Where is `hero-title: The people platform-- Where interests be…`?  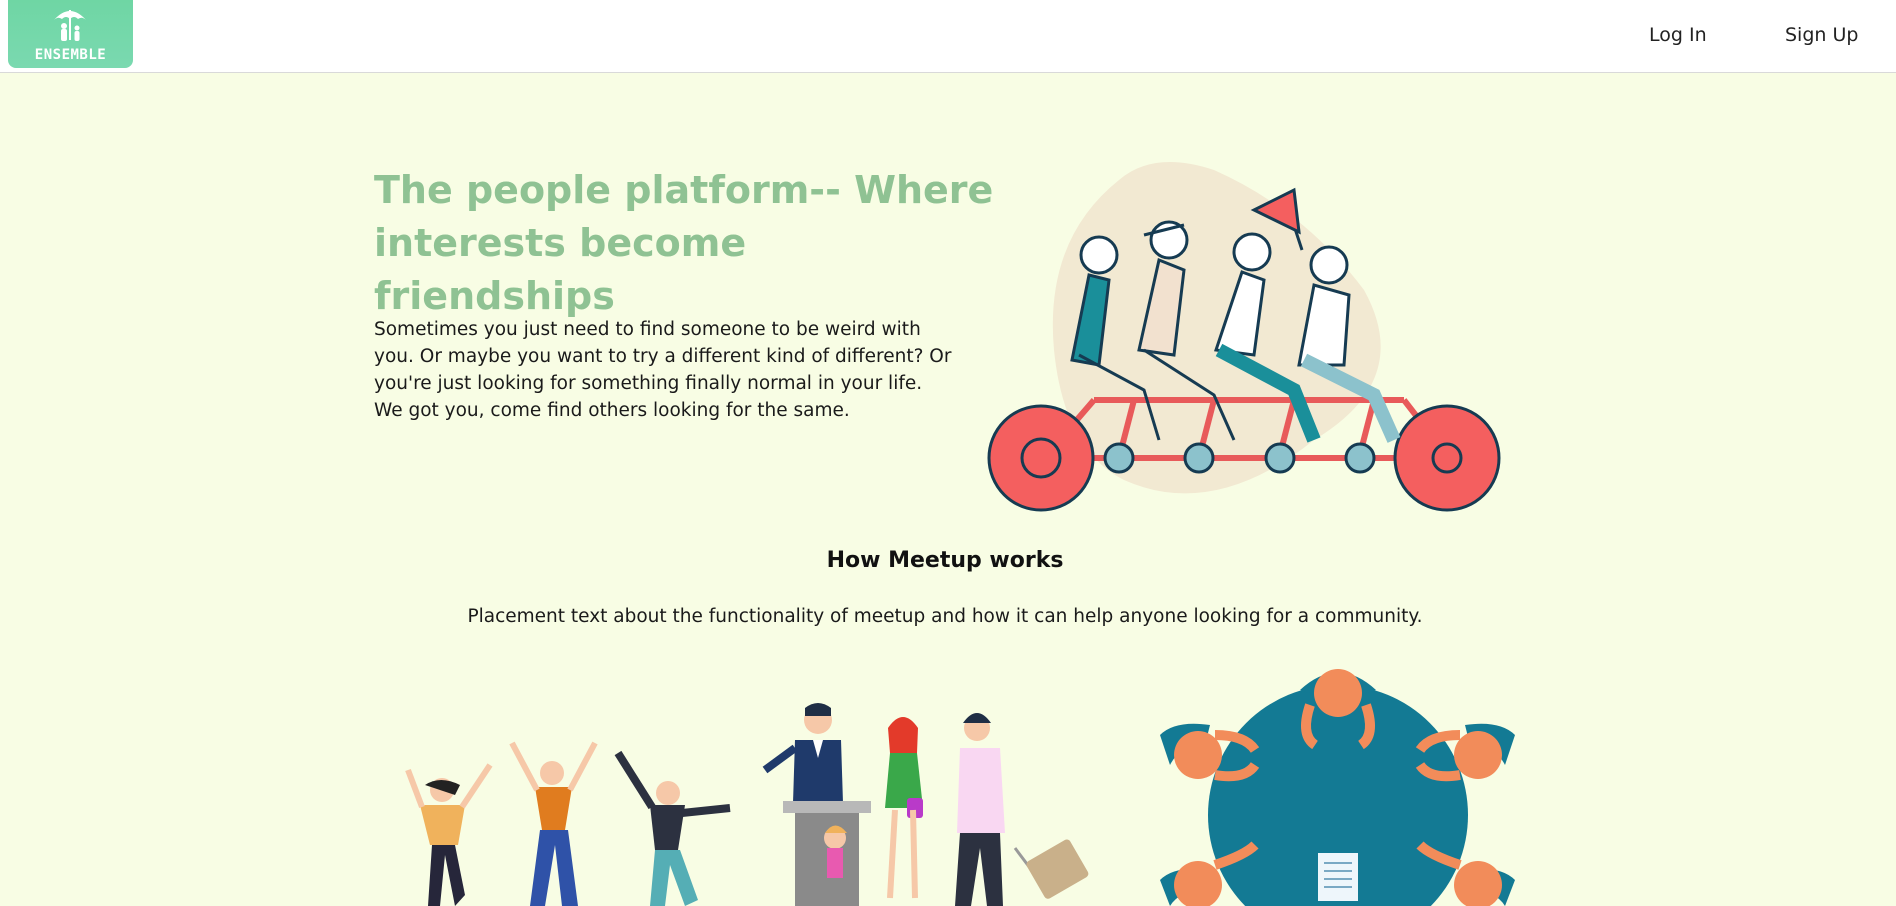 hero-title: The people platform-- Where interests be… is located at coordinates (684, 243).